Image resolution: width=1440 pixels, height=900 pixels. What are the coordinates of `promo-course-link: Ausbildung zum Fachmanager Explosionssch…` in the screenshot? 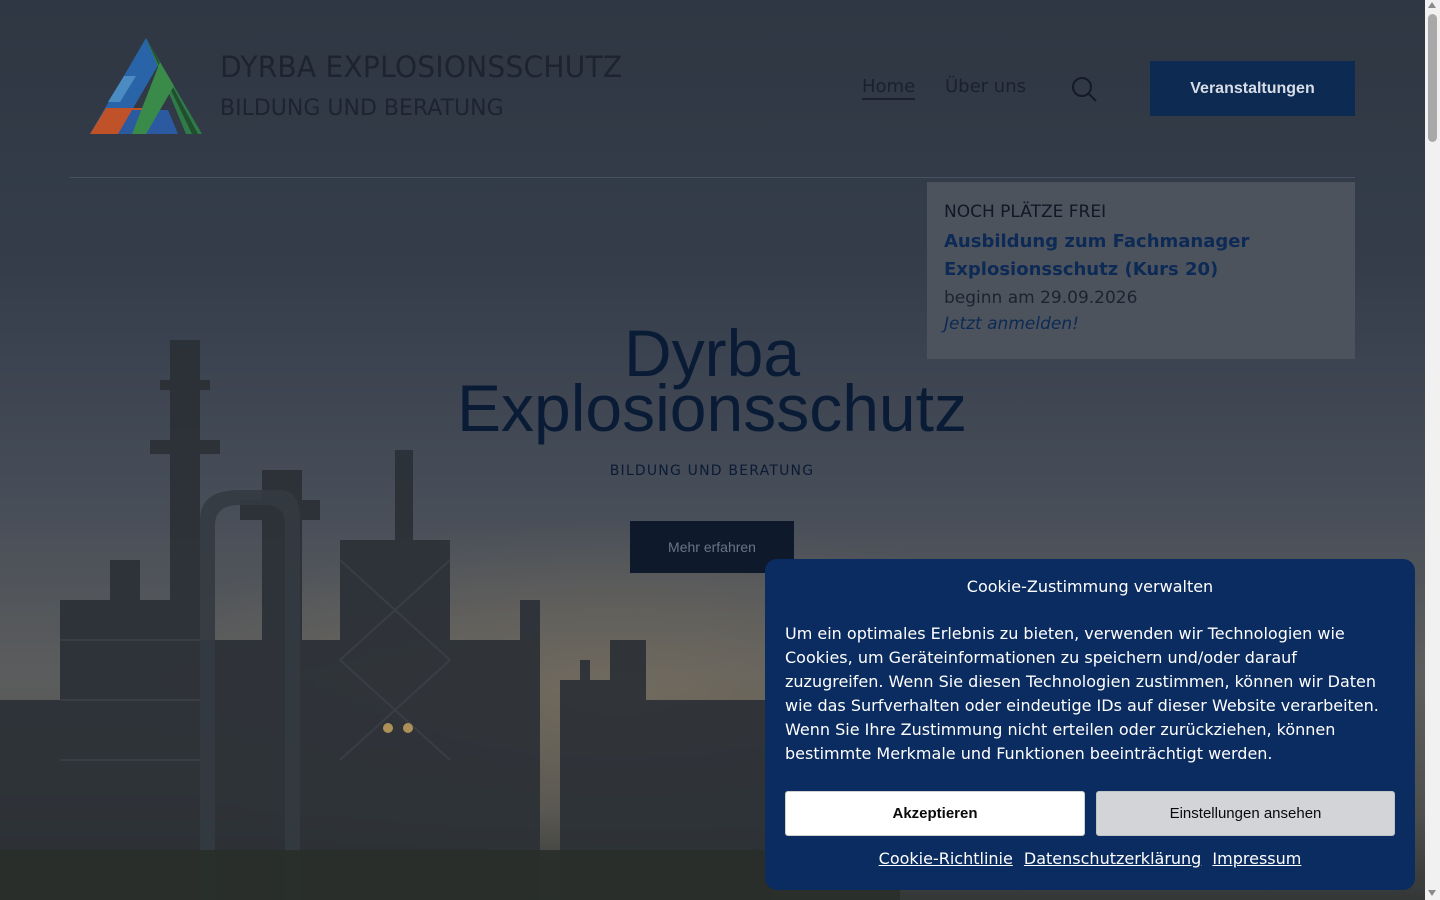 It's located at (1141, 256).